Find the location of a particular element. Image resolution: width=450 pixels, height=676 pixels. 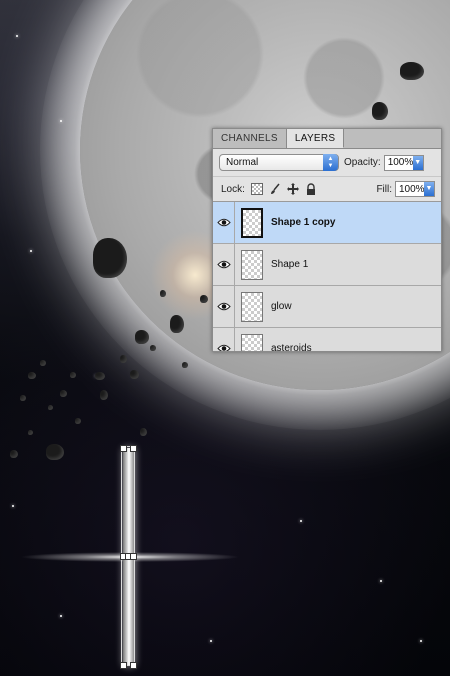

layer-row-asteroids: asteroids is located at coordinates (327, 340).